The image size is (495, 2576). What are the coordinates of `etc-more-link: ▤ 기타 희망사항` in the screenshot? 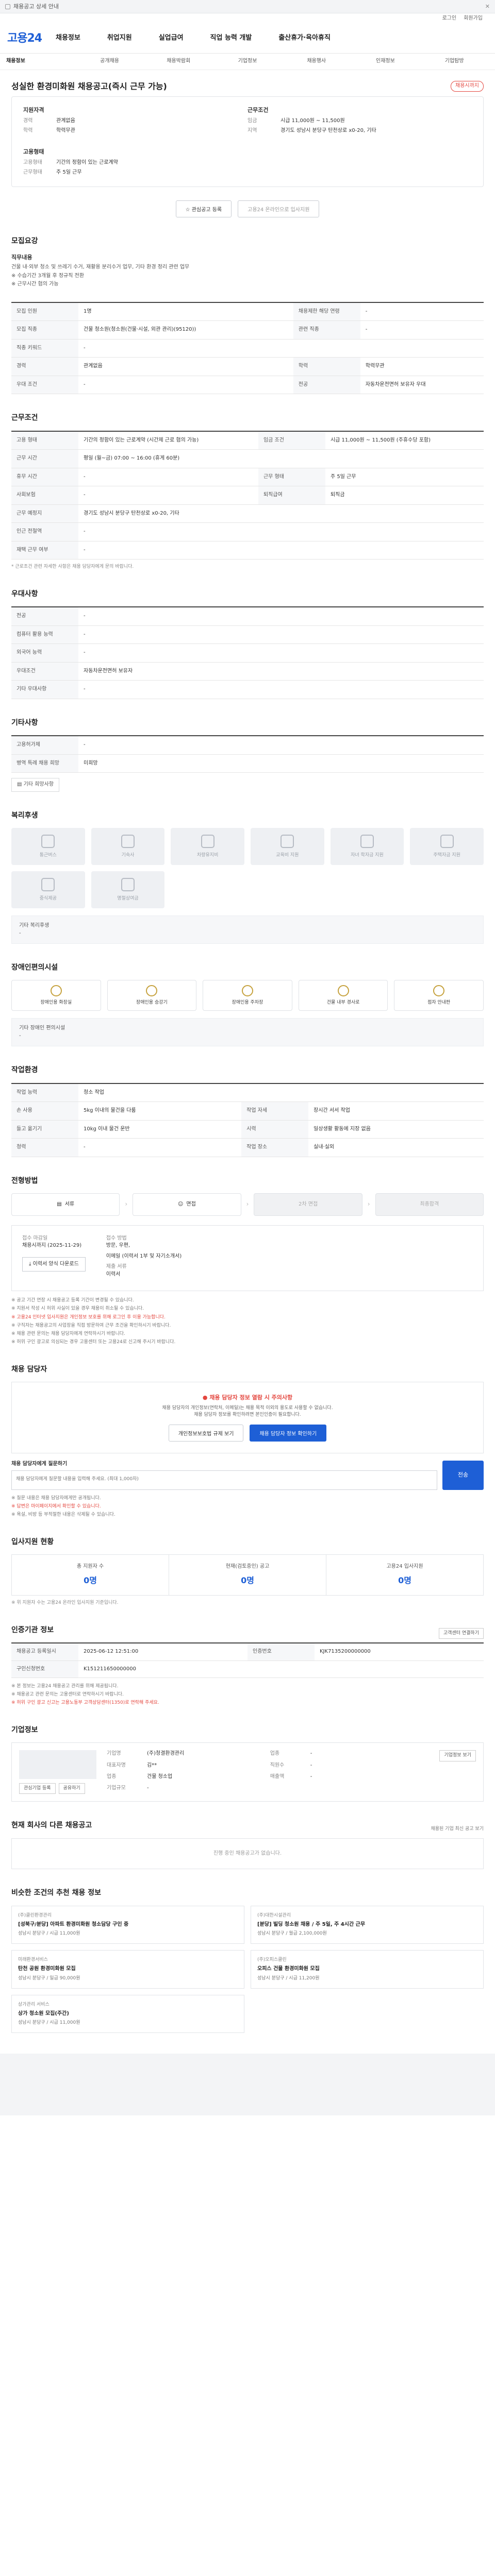 It's located at (35, 785).